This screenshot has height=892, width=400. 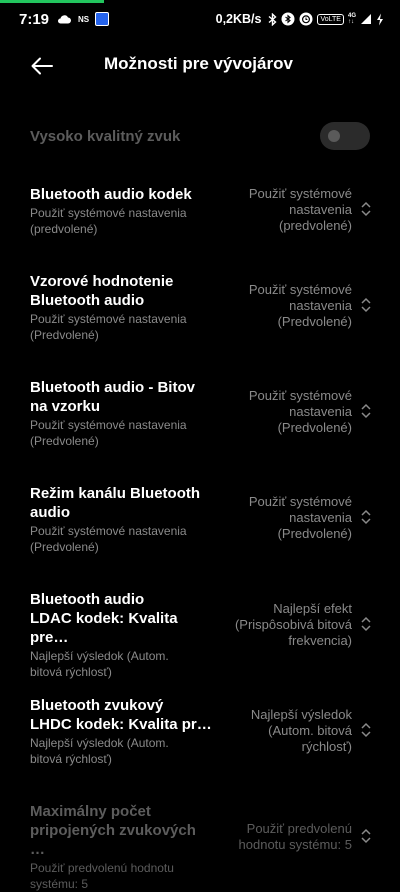 What do you see at coordinates (273, 19) in the screenshot?
I see `bluetooth-icon` at bounding box center [273, 19].